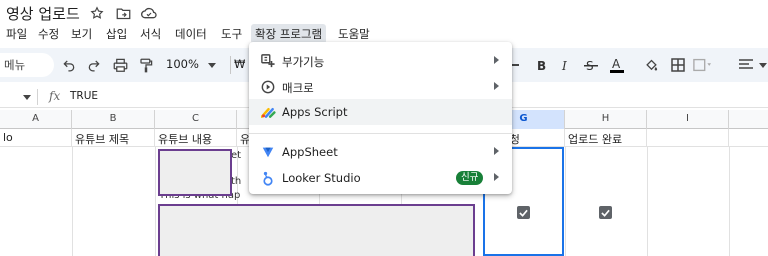 The height and width of the screenshot is (256, 768). Describe the element at coordinates (48, 34) in the screenshot. I see `menu-edit: 수정` at that location.